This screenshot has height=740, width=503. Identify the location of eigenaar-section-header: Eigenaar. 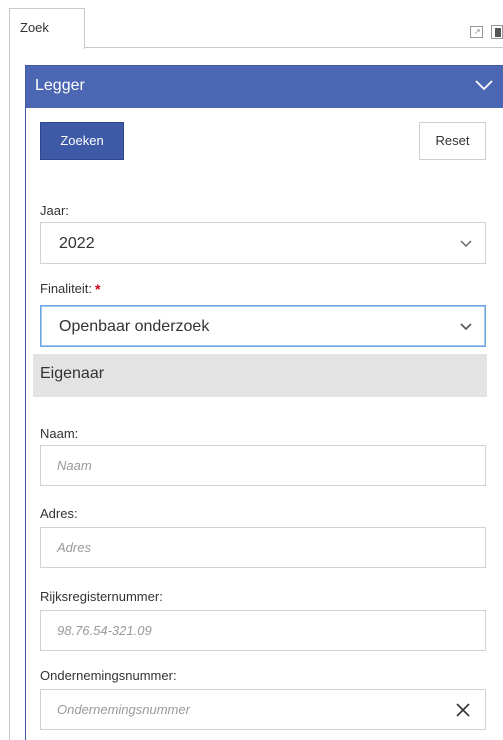
(260, 375).